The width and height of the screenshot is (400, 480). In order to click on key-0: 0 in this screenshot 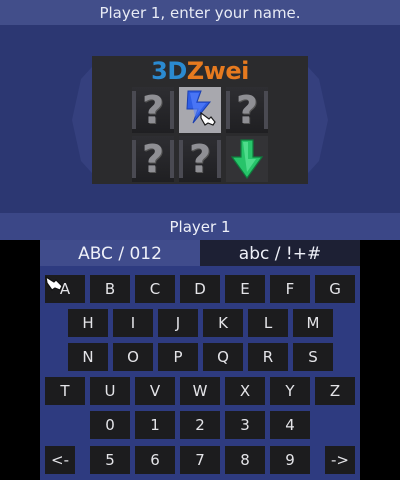, I will do `click(110, 425)`.